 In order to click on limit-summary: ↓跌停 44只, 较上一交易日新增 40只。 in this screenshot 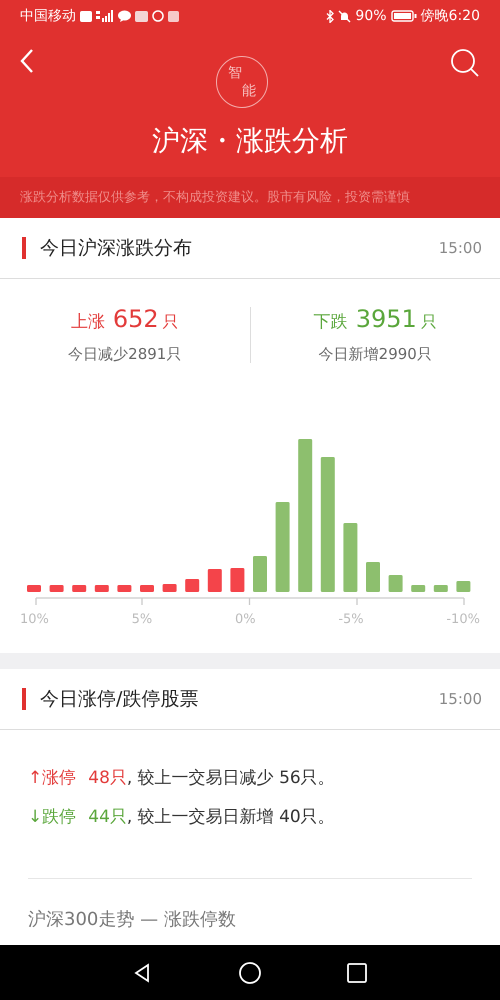, I will do `click(182, 817)`.